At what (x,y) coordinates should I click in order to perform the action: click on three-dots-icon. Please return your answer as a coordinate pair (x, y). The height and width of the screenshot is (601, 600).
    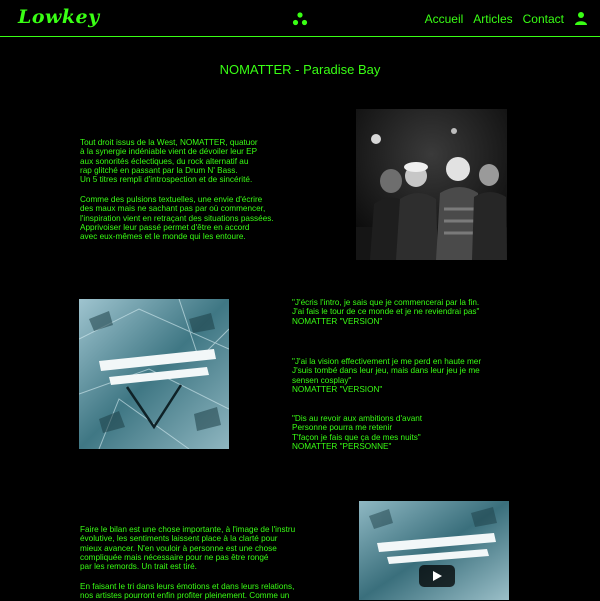
    Looking at the image, I should click on (300, 19).